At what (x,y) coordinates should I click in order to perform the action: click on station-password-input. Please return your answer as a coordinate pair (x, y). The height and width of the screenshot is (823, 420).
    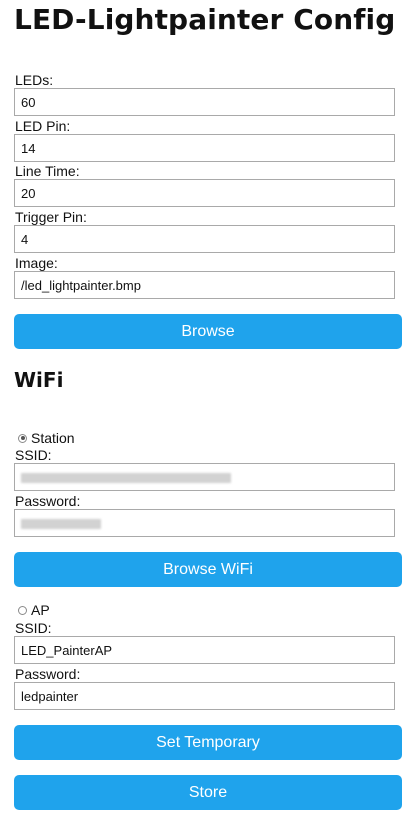
    Looking at the image, I should click on (204, 523).